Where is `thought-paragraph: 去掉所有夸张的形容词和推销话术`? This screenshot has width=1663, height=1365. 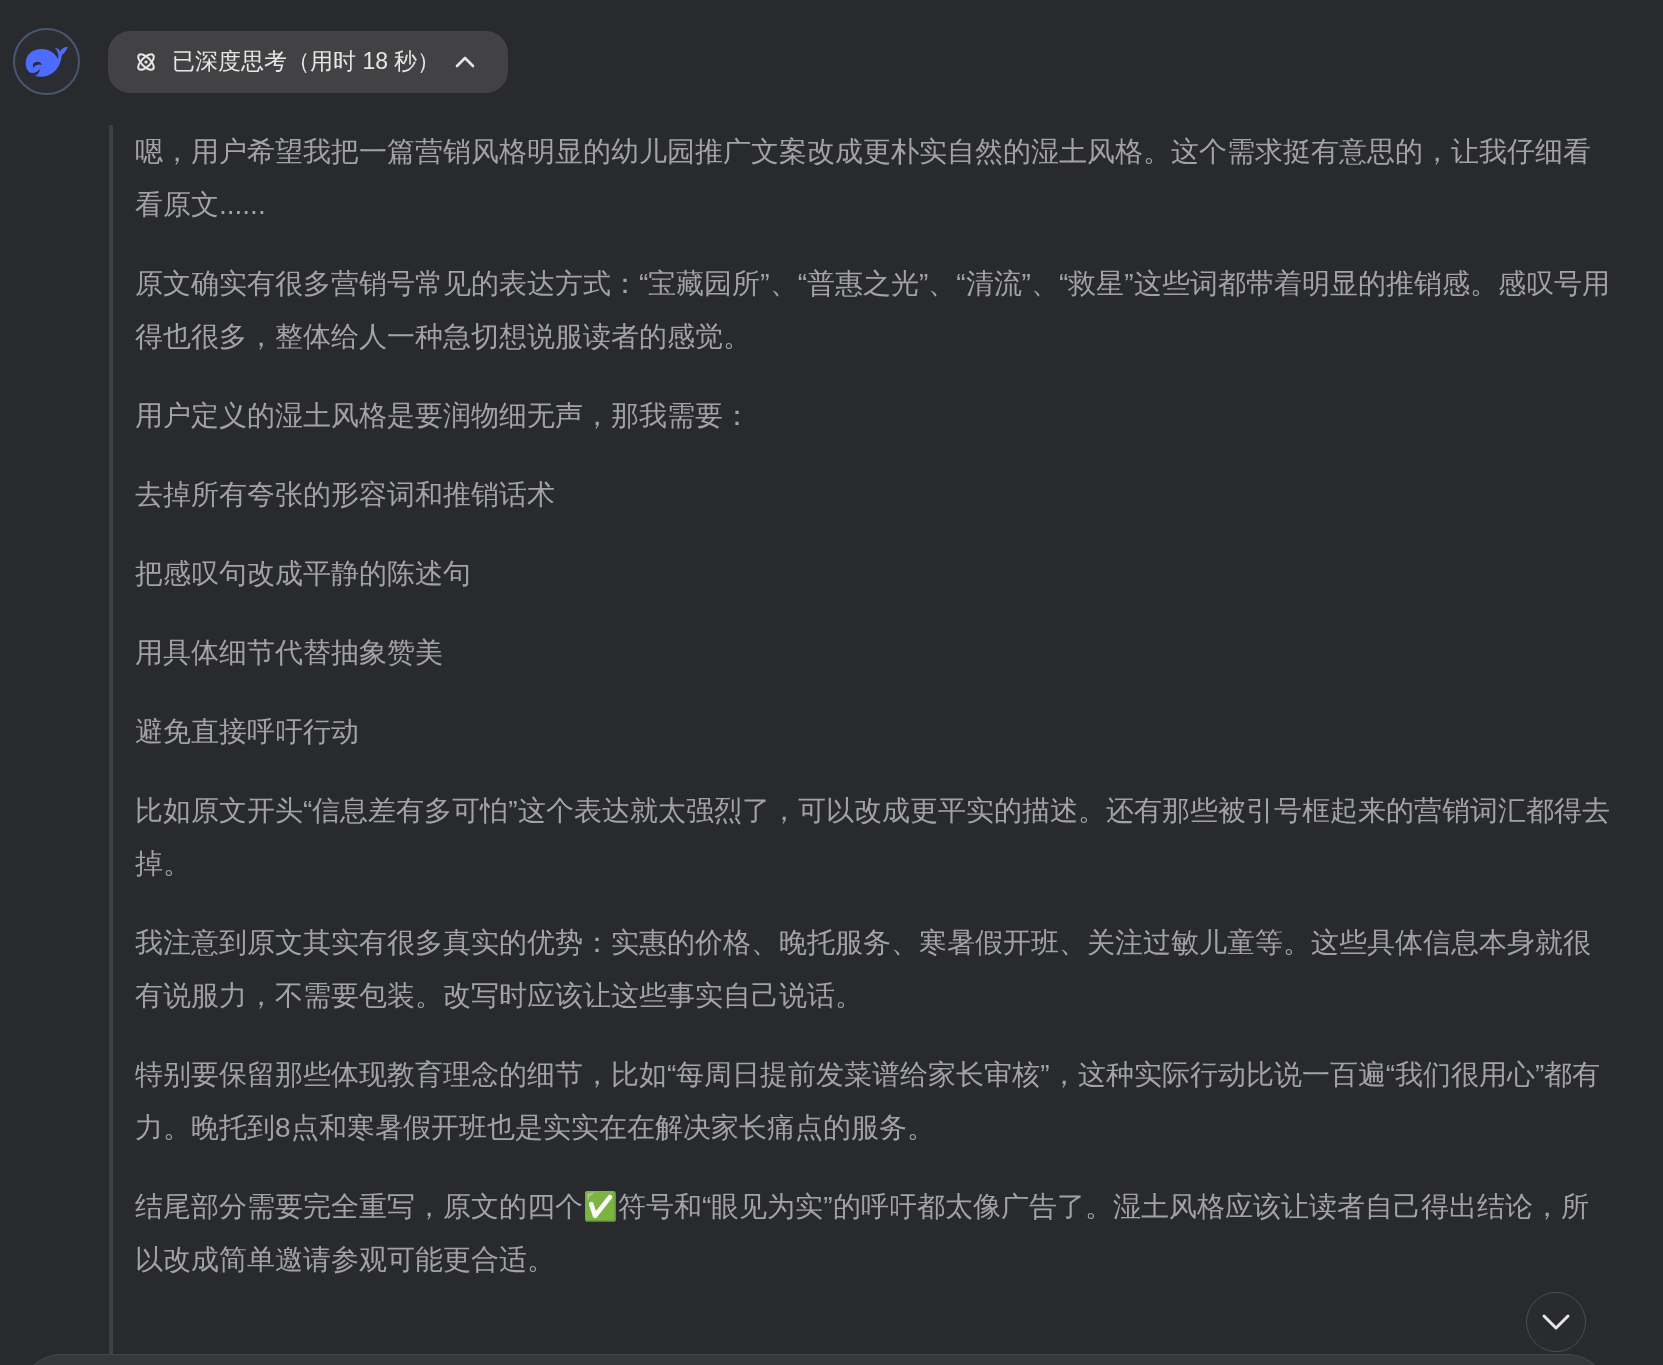 thought-paragraph: 去掉所有夸张的形容词和推销话术 is located at coordinates (345, 495).